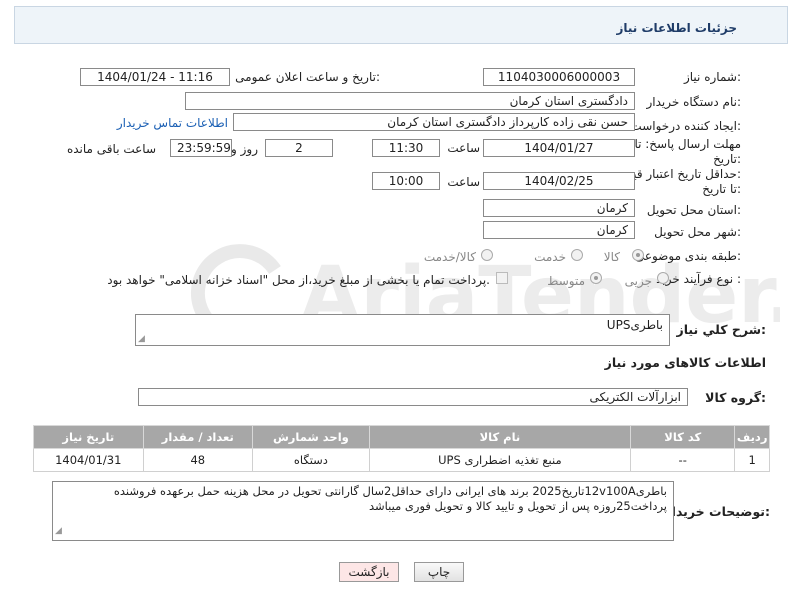 The width and height of the screenshot is (788, 598). What do you see at coordinates (463, 148) in the screenshot?
I see `deadline-time-label: ساعت` at bounding box center [463, 148].